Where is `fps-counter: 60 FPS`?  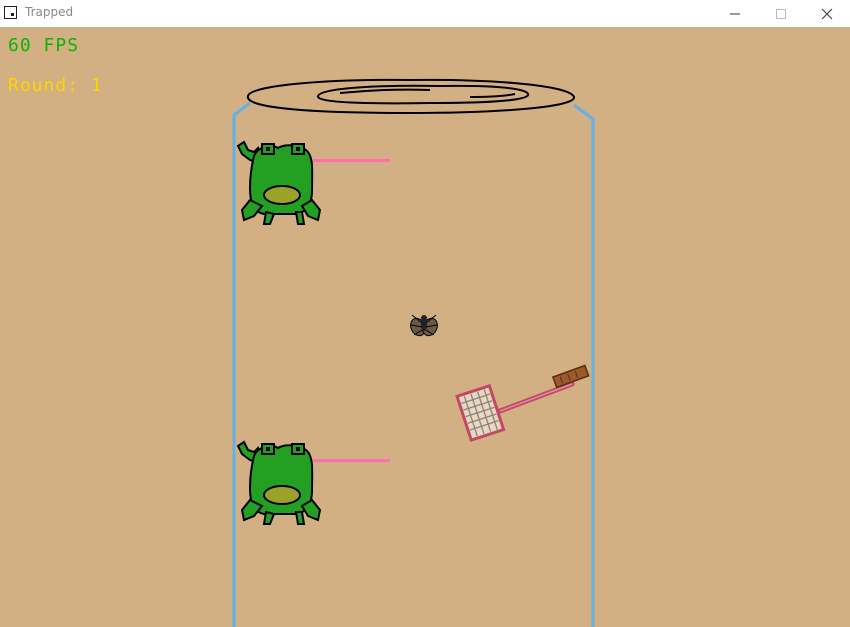
fps-counter: 60 FPS is located at coordinates (43, 45).